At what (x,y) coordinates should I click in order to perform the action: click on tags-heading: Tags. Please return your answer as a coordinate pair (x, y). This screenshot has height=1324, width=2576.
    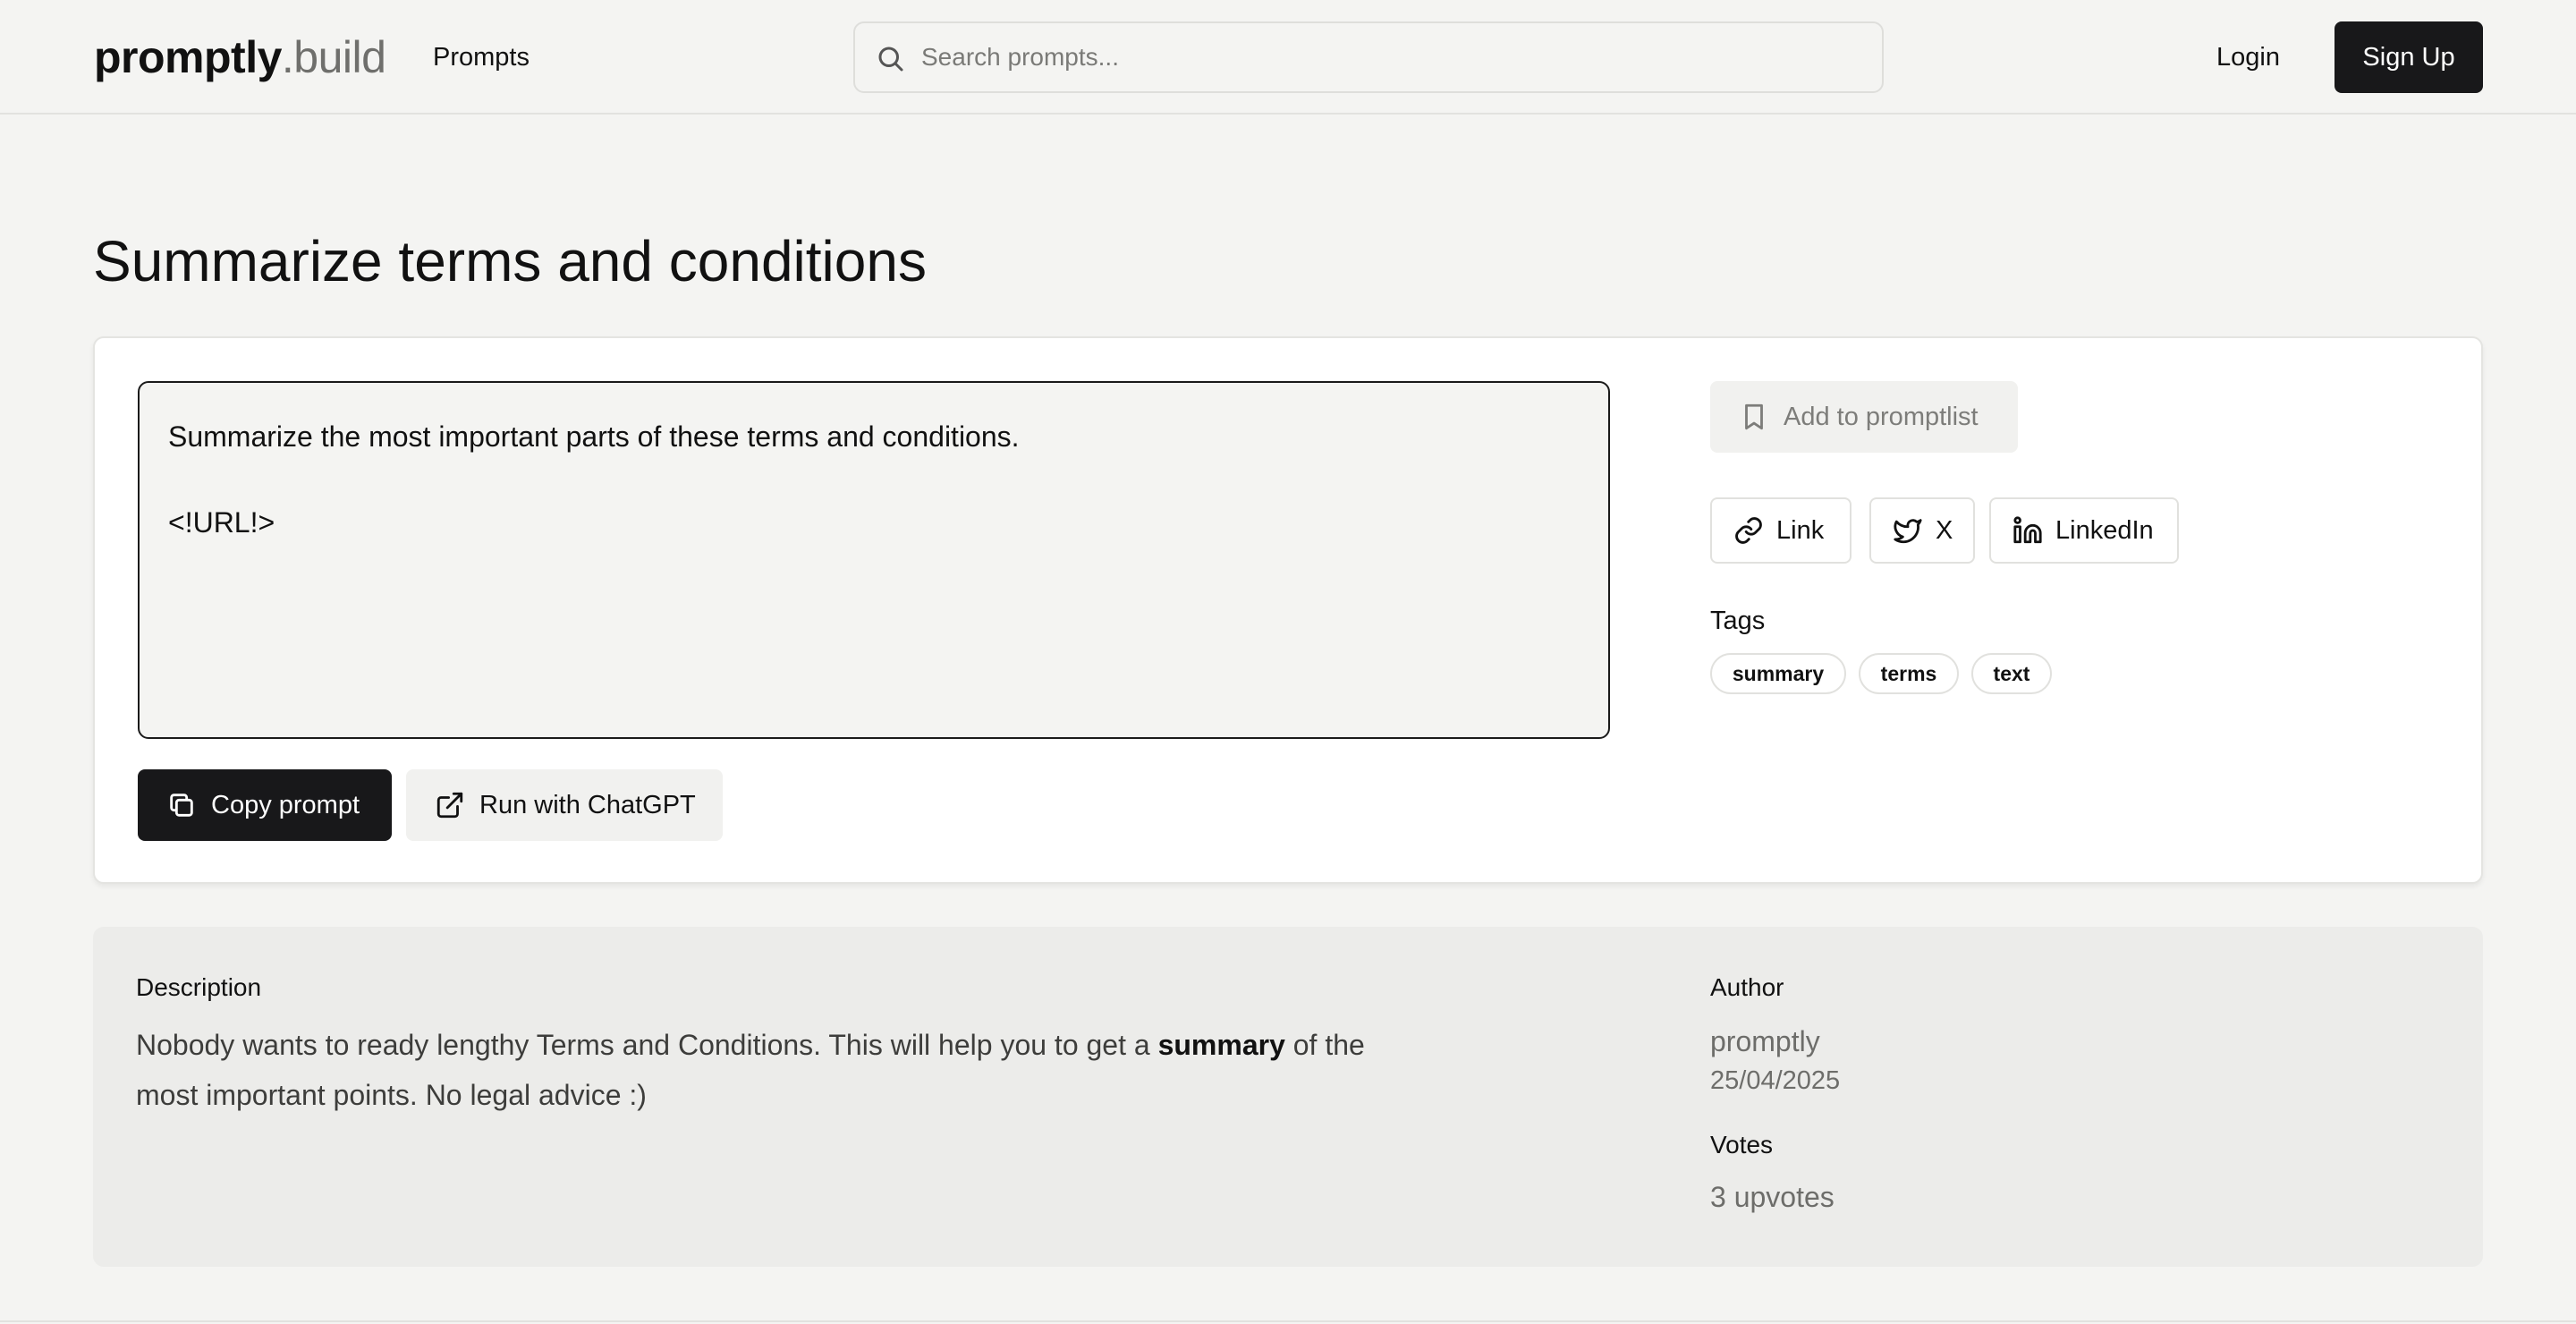
    Looking at the image, I should click on (1738, 621).